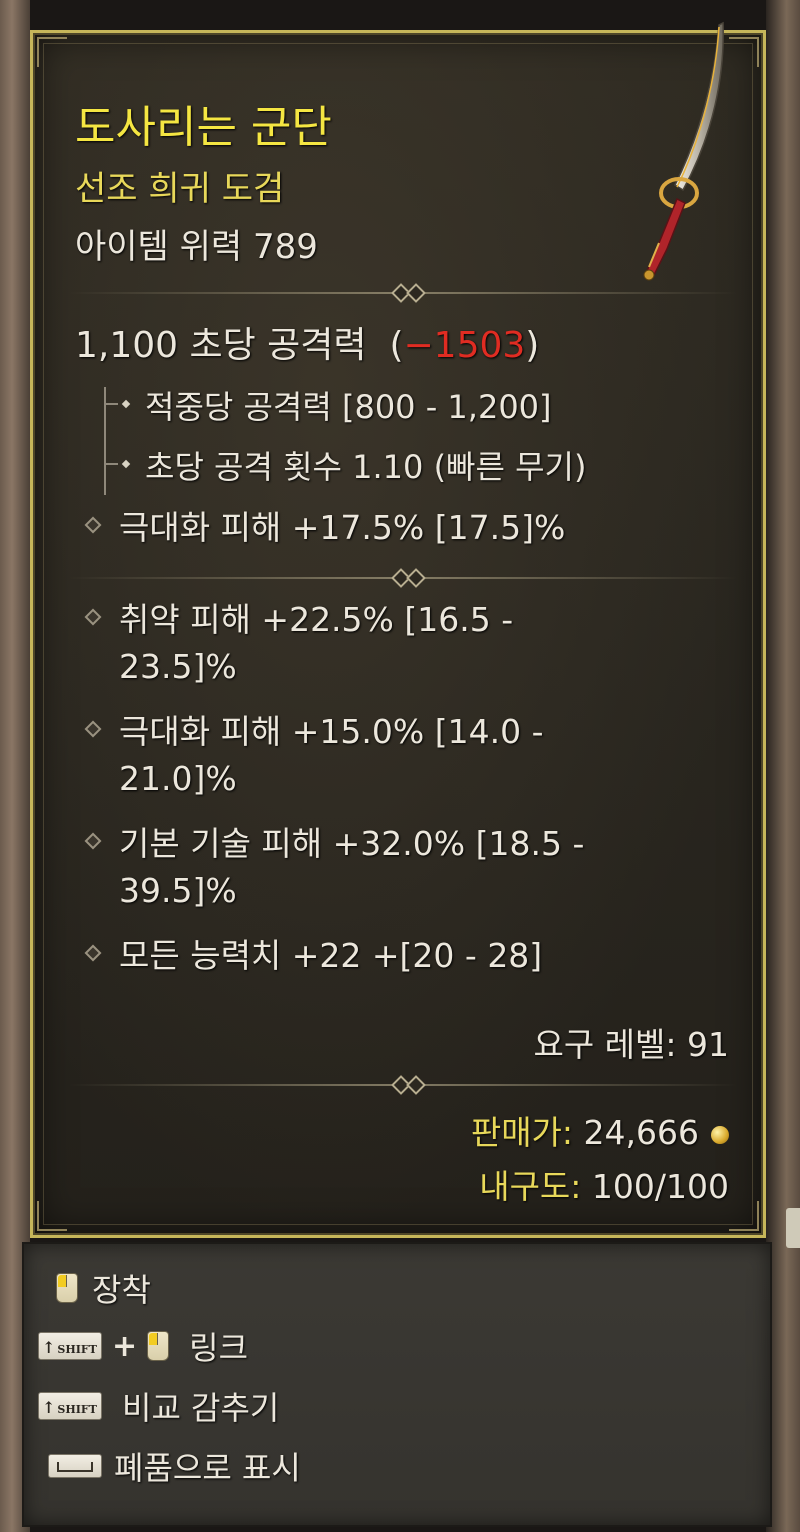  Describe the element at coordinates (178, 666) in the screenshot. I see `affix-vulnerable-line2: 23.5]%` at that location.